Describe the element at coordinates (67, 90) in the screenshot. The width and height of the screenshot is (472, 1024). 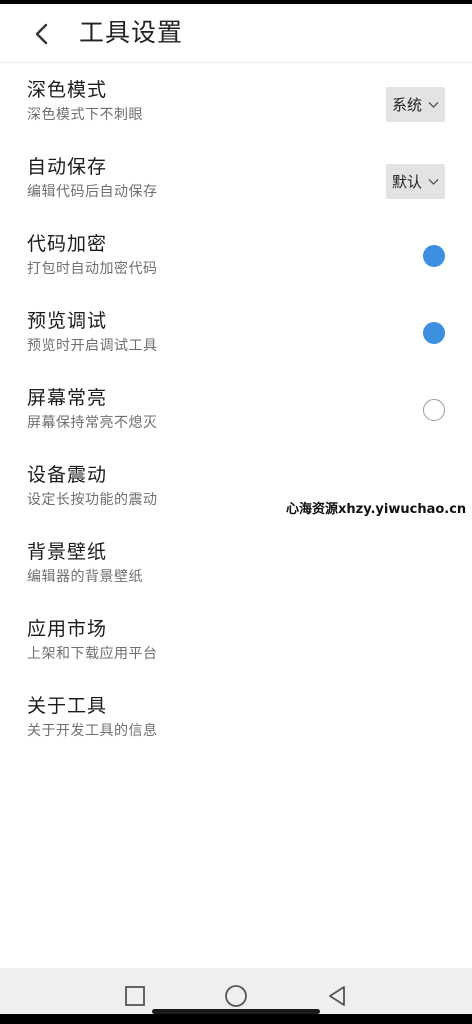
I see `setting-title: 深色模式` at that location.